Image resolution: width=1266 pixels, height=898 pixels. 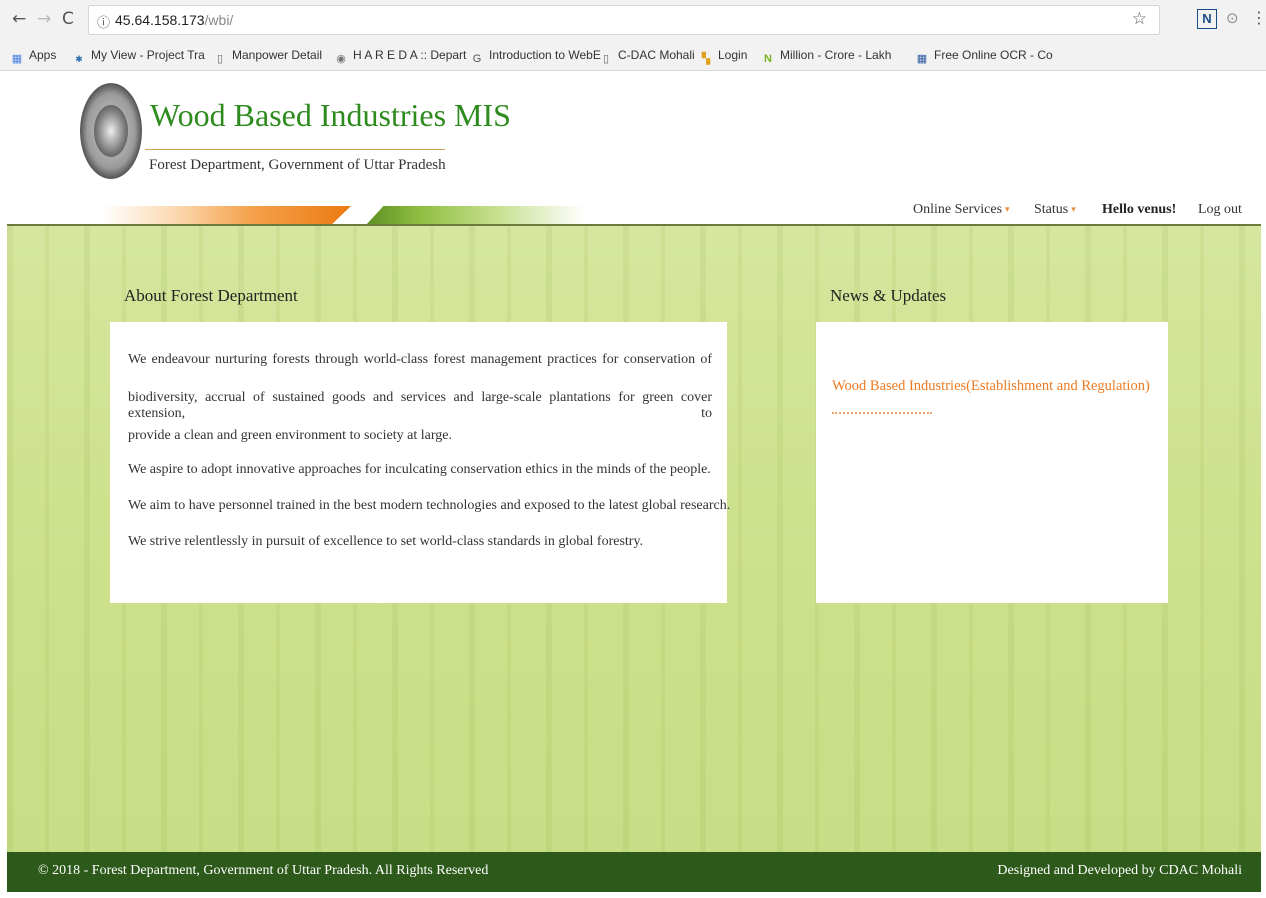 What do you see at coordinates (1258, 17) in the screenshot?
I see `browser-menu-icon: ⋮` at bounding box center [1258, 17].